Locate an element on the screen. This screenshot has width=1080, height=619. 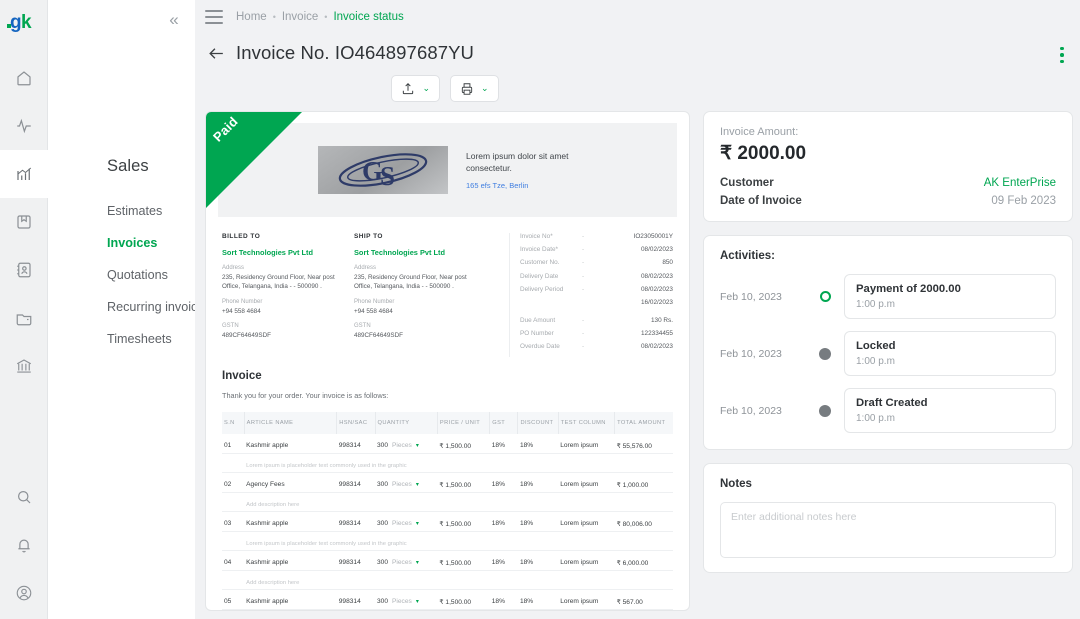
activity-title: Locked is located at coordinates (876, 346).